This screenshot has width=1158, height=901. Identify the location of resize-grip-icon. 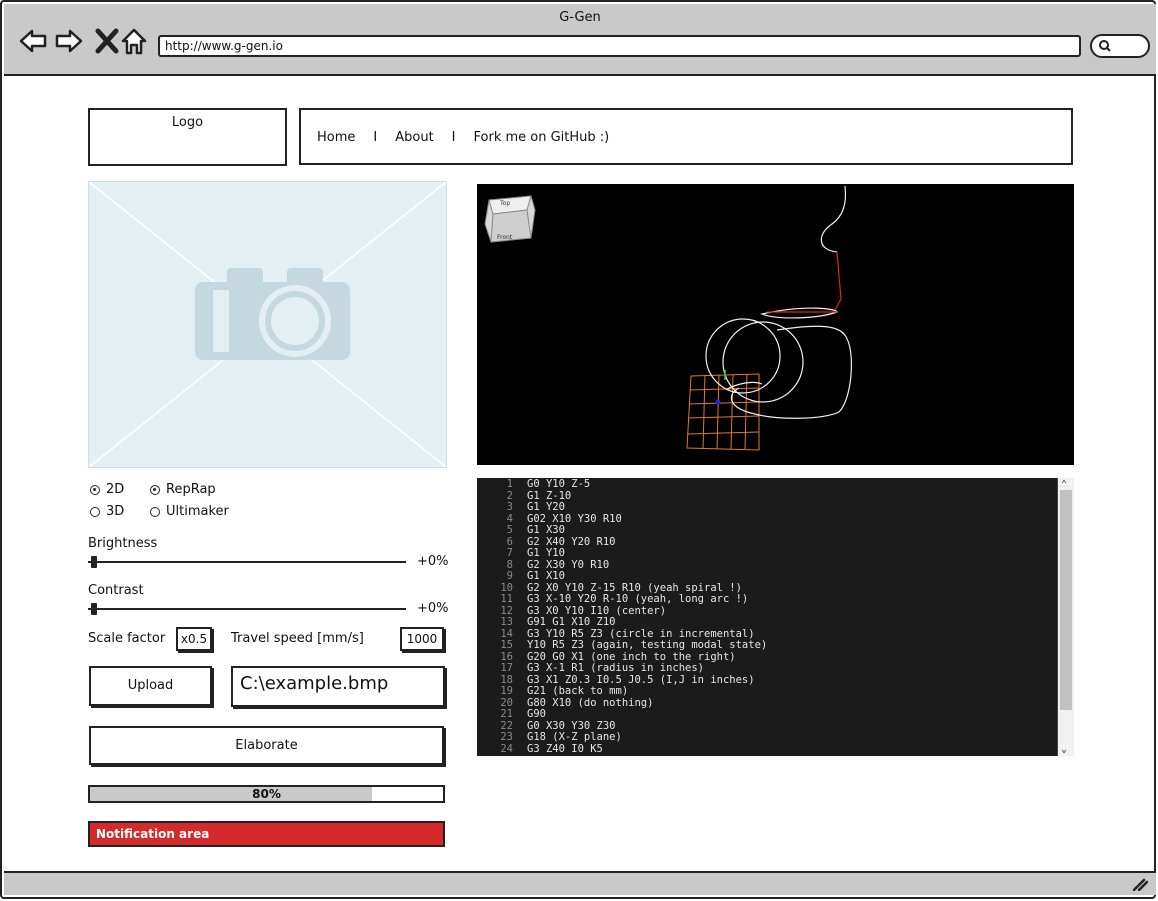
(1140, 884).